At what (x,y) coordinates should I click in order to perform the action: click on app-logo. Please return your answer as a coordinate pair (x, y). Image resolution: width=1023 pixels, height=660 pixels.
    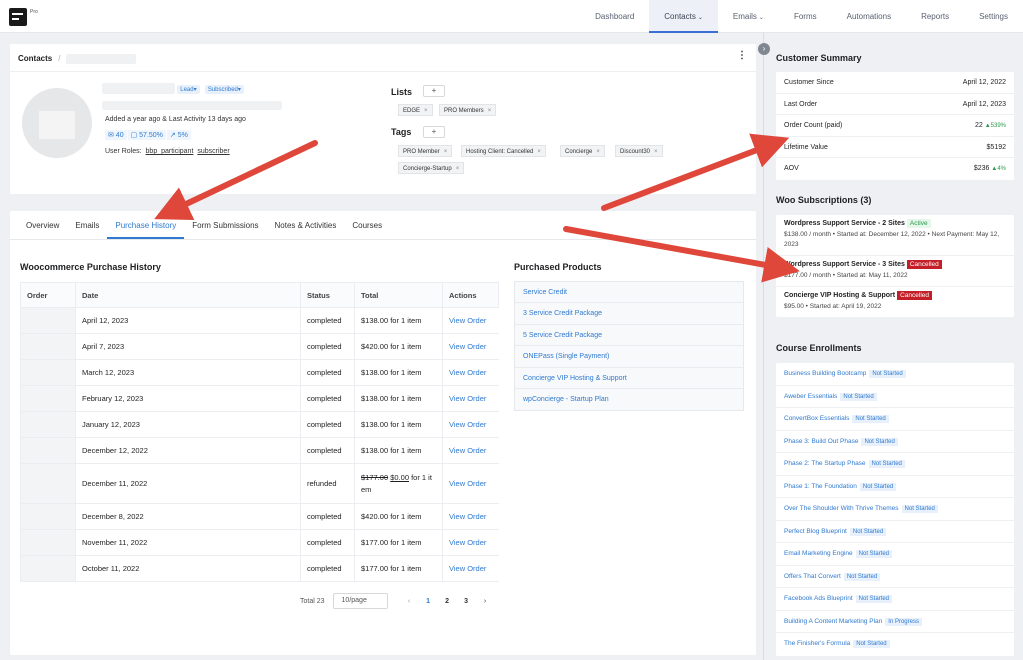
    Looking at the image, I should click on (18, 17).